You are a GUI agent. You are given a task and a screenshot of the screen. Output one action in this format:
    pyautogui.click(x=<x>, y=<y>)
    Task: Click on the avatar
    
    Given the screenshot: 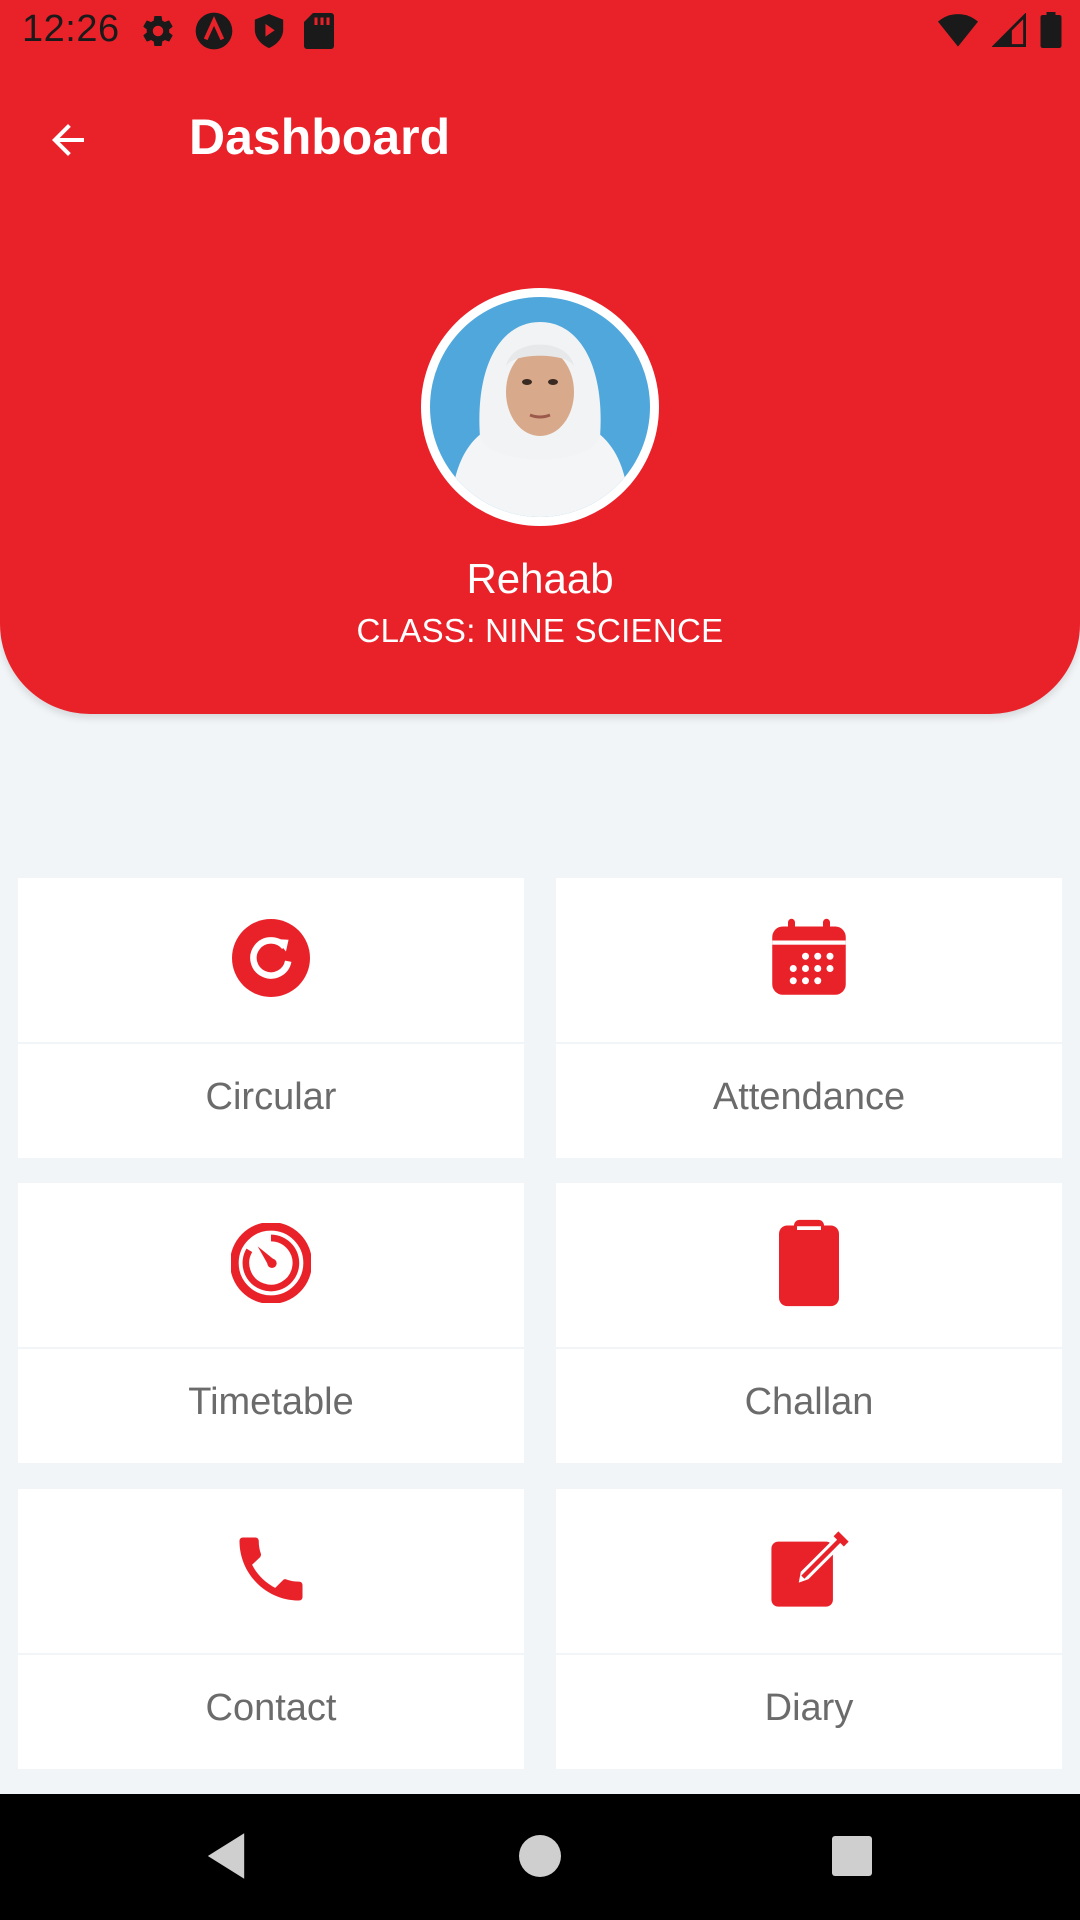 What is the action you would take?
    pyautogui.click(x=540, y=407)
    